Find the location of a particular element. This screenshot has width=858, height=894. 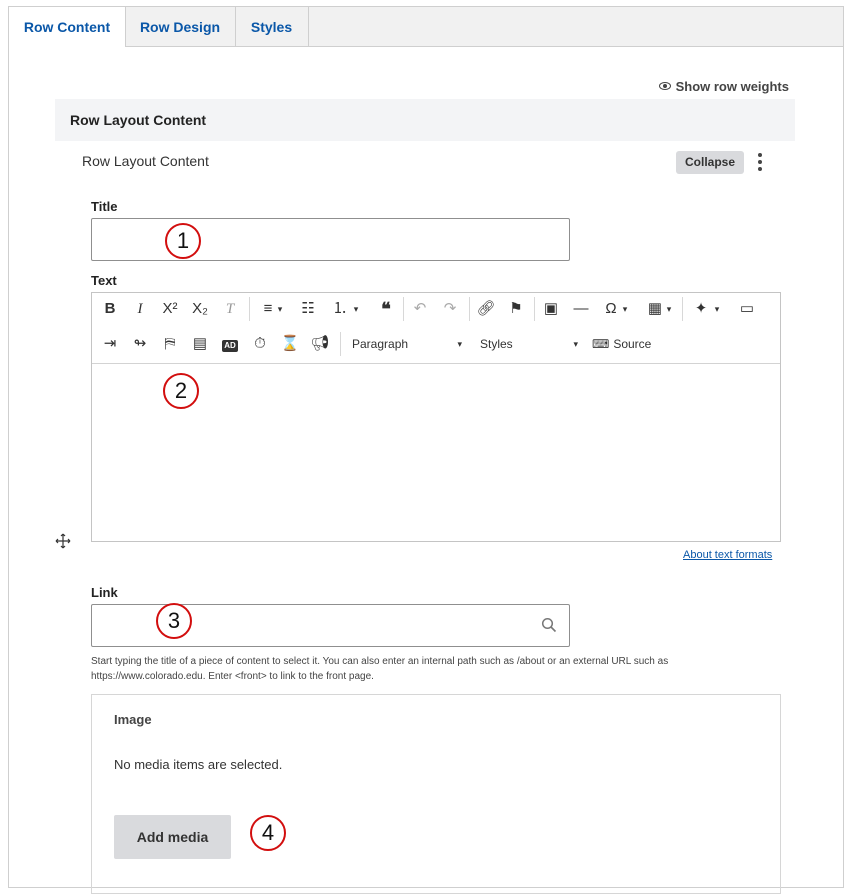

title-label: Title is located at coordinates (104, 206).